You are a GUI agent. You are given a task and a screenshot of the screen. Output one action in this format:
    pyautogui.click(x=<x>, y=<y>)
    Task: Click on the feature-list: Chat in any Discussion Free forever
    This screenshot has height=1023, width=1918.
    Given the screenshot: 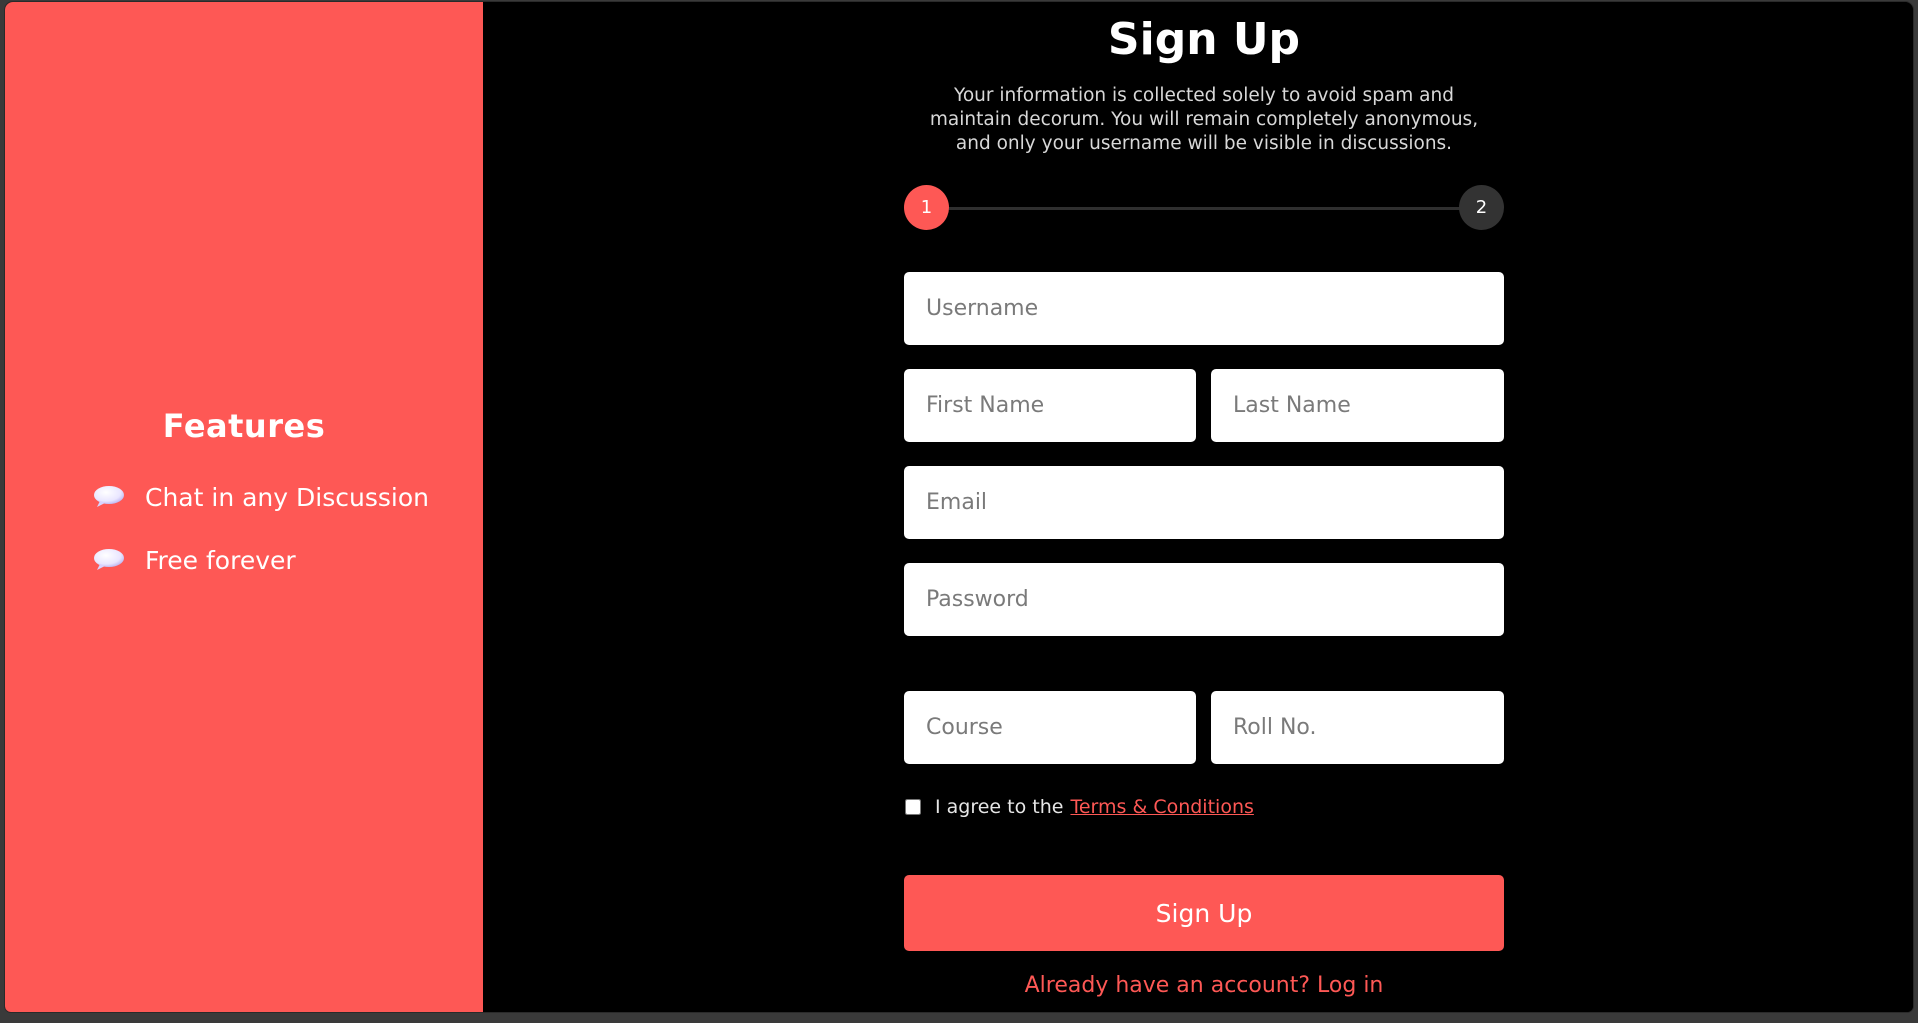 What is the action you would take?
    pyautogui.click(x=260, y=543)
    